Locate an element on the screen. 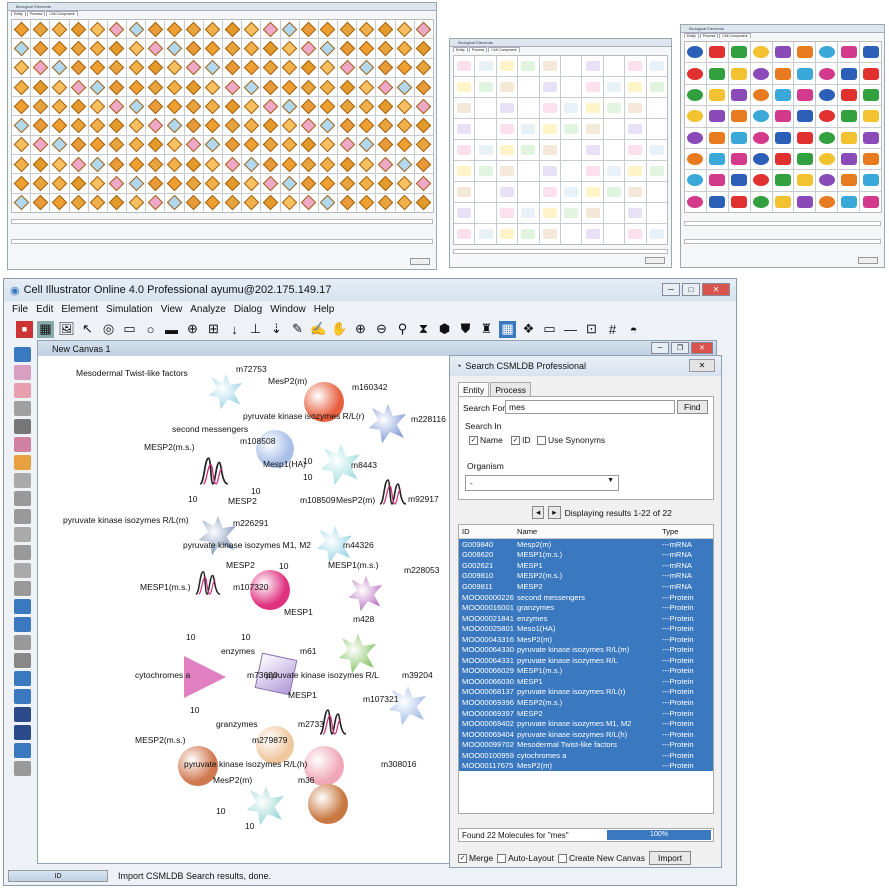 The width and height of the screenshot is (889, 889). prev-page-button: ◂ is located at coordinates (538, 512).